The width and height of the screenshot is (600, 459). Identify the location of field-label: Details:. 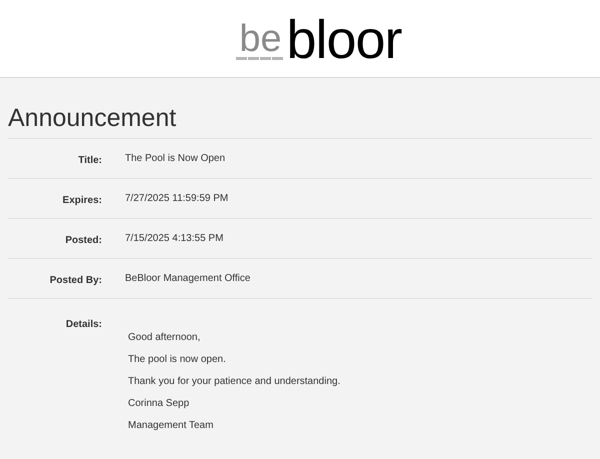
(84, 324).